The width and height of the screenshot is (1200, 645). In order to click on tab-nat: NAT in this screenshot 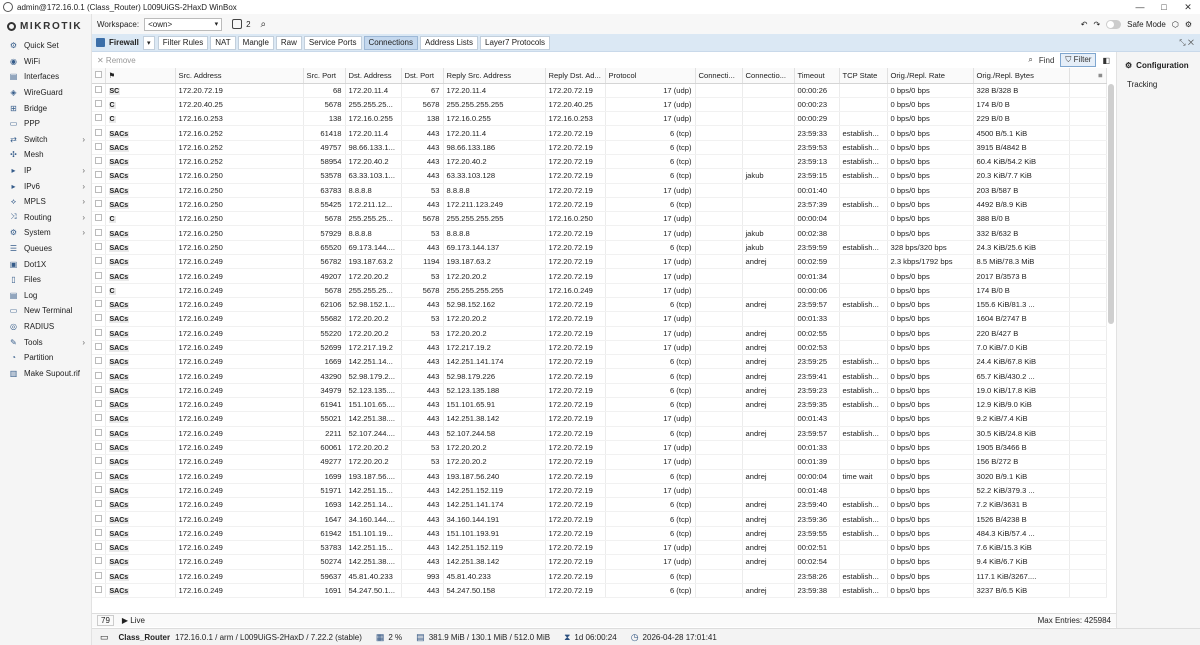, I will do `click(223, 42)`.